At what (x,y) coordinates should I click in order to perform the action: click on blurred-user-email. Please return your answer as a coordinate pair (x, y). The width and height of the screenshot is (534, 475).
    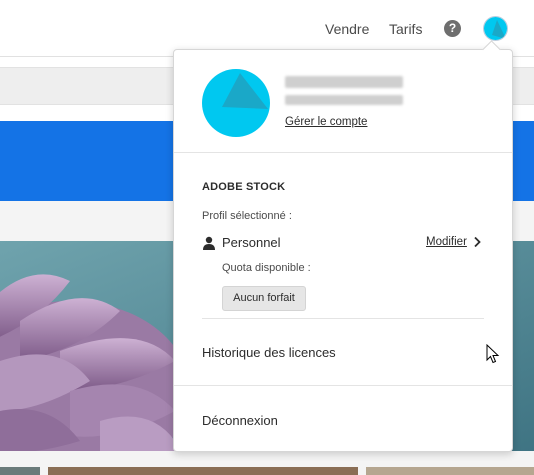
    Looking at the image, I should click on (344, 100).